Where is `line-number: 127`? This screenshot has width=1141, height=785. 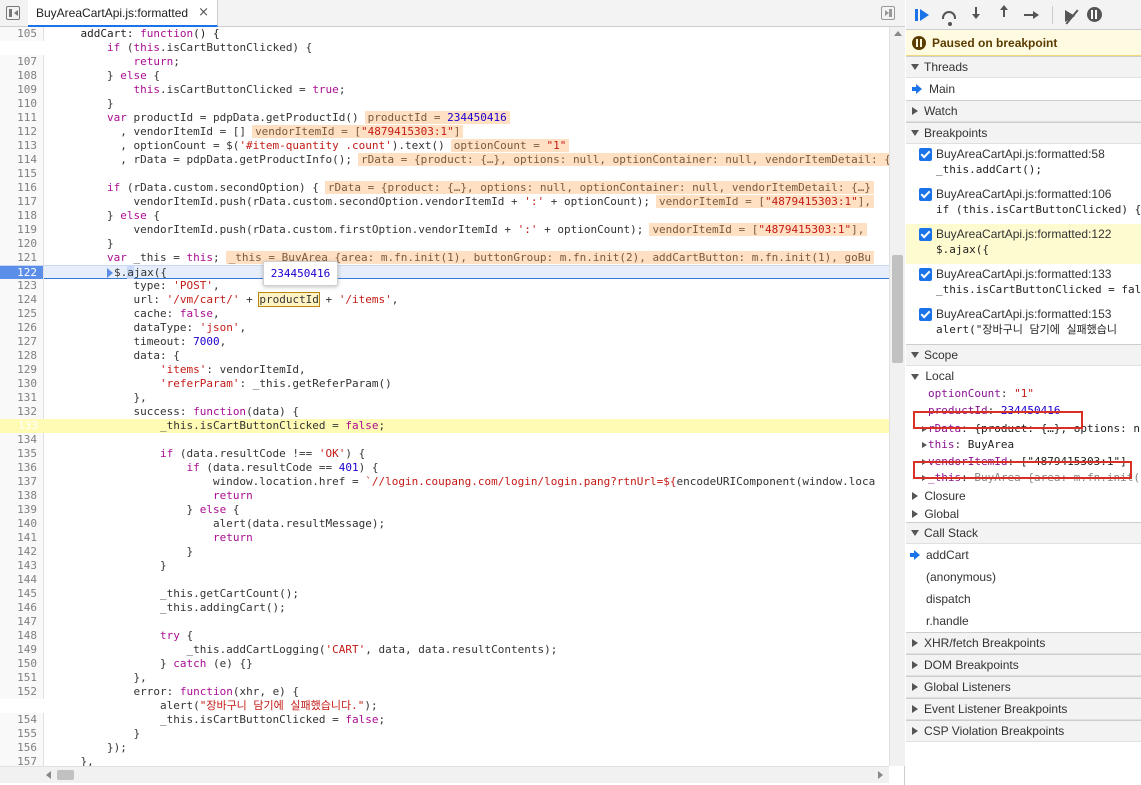
line-number: 127 is located at coordinates (22, 342).